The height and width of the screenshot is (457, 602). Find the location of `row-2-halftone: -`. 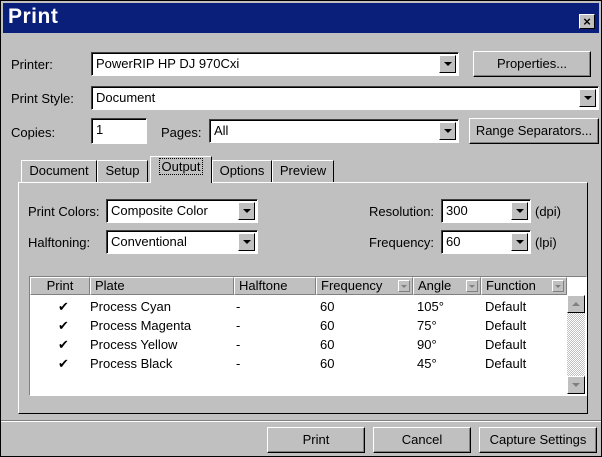

row-2-halftone: - is located at coordinates (238, 325).